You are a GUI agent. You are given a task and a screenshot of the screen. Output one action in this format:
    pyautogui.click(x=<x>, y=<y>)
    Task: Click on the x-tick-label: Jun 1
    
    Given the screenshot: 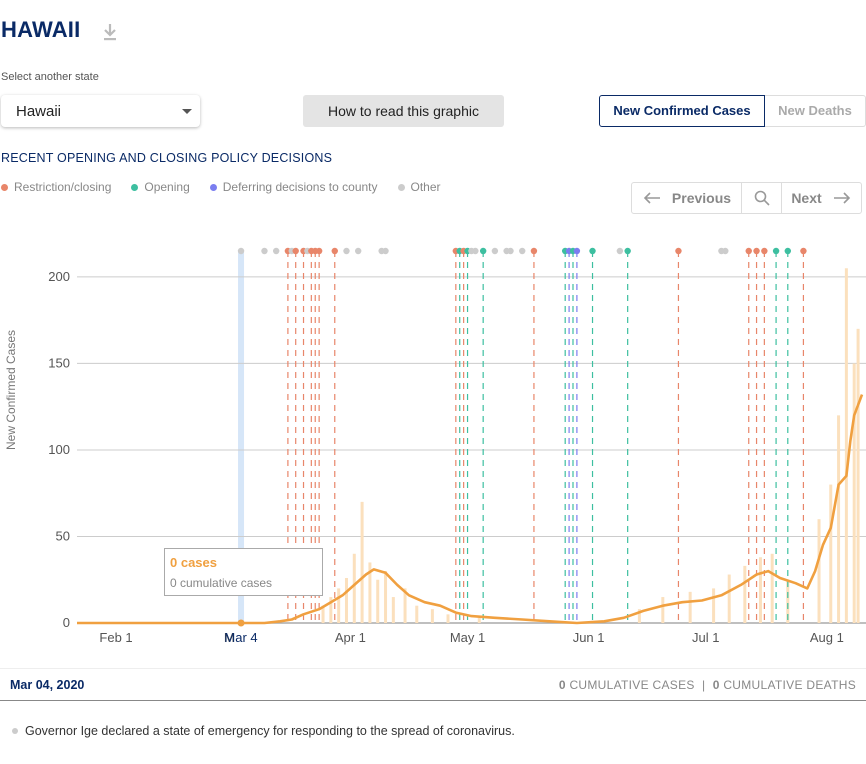 What is the action you would take?
    pyautogui.click(x=589, y=637)
    